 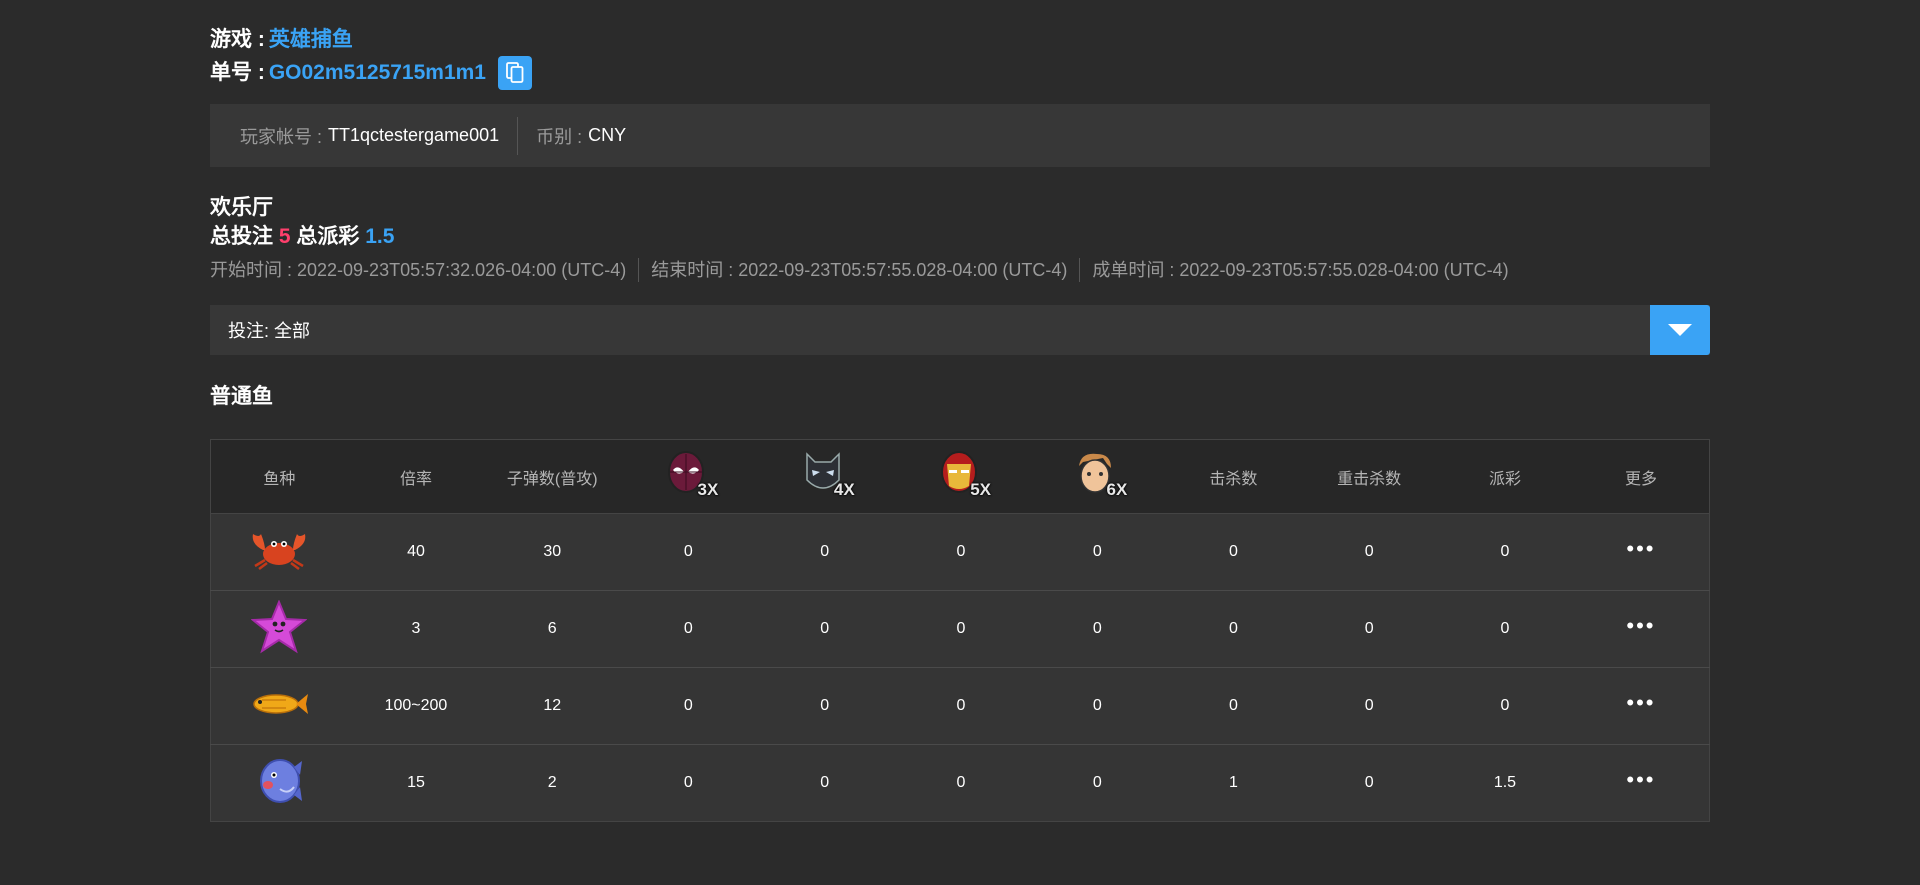 I want to click on panther-hero-icon: 4X, so click(x=828, y=474).